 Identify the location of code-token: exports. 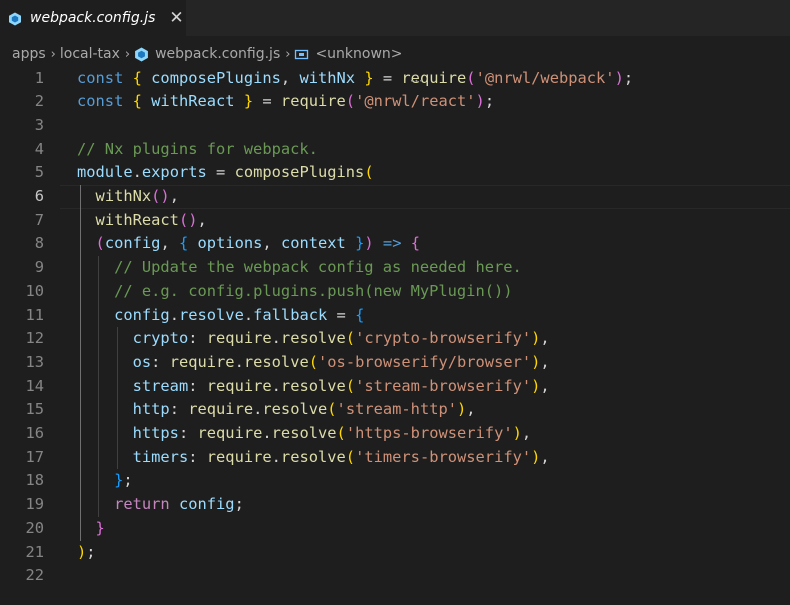
(174, 172).